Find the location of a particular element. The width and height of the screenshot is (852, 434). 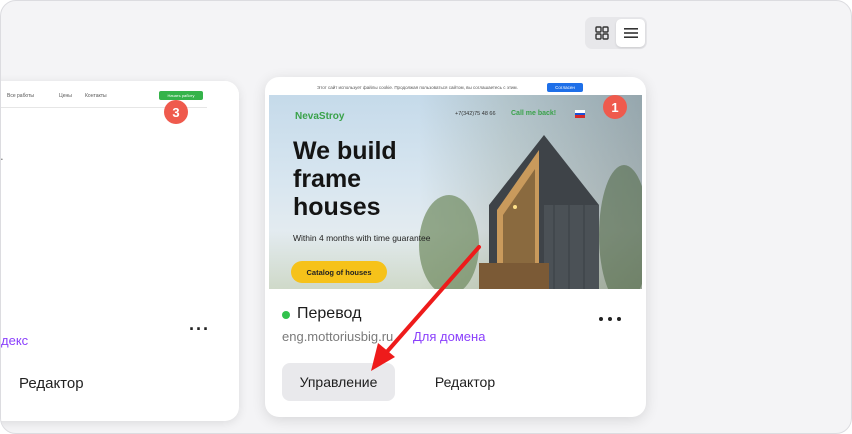

more-options-button is located at coordinates (610, 319).